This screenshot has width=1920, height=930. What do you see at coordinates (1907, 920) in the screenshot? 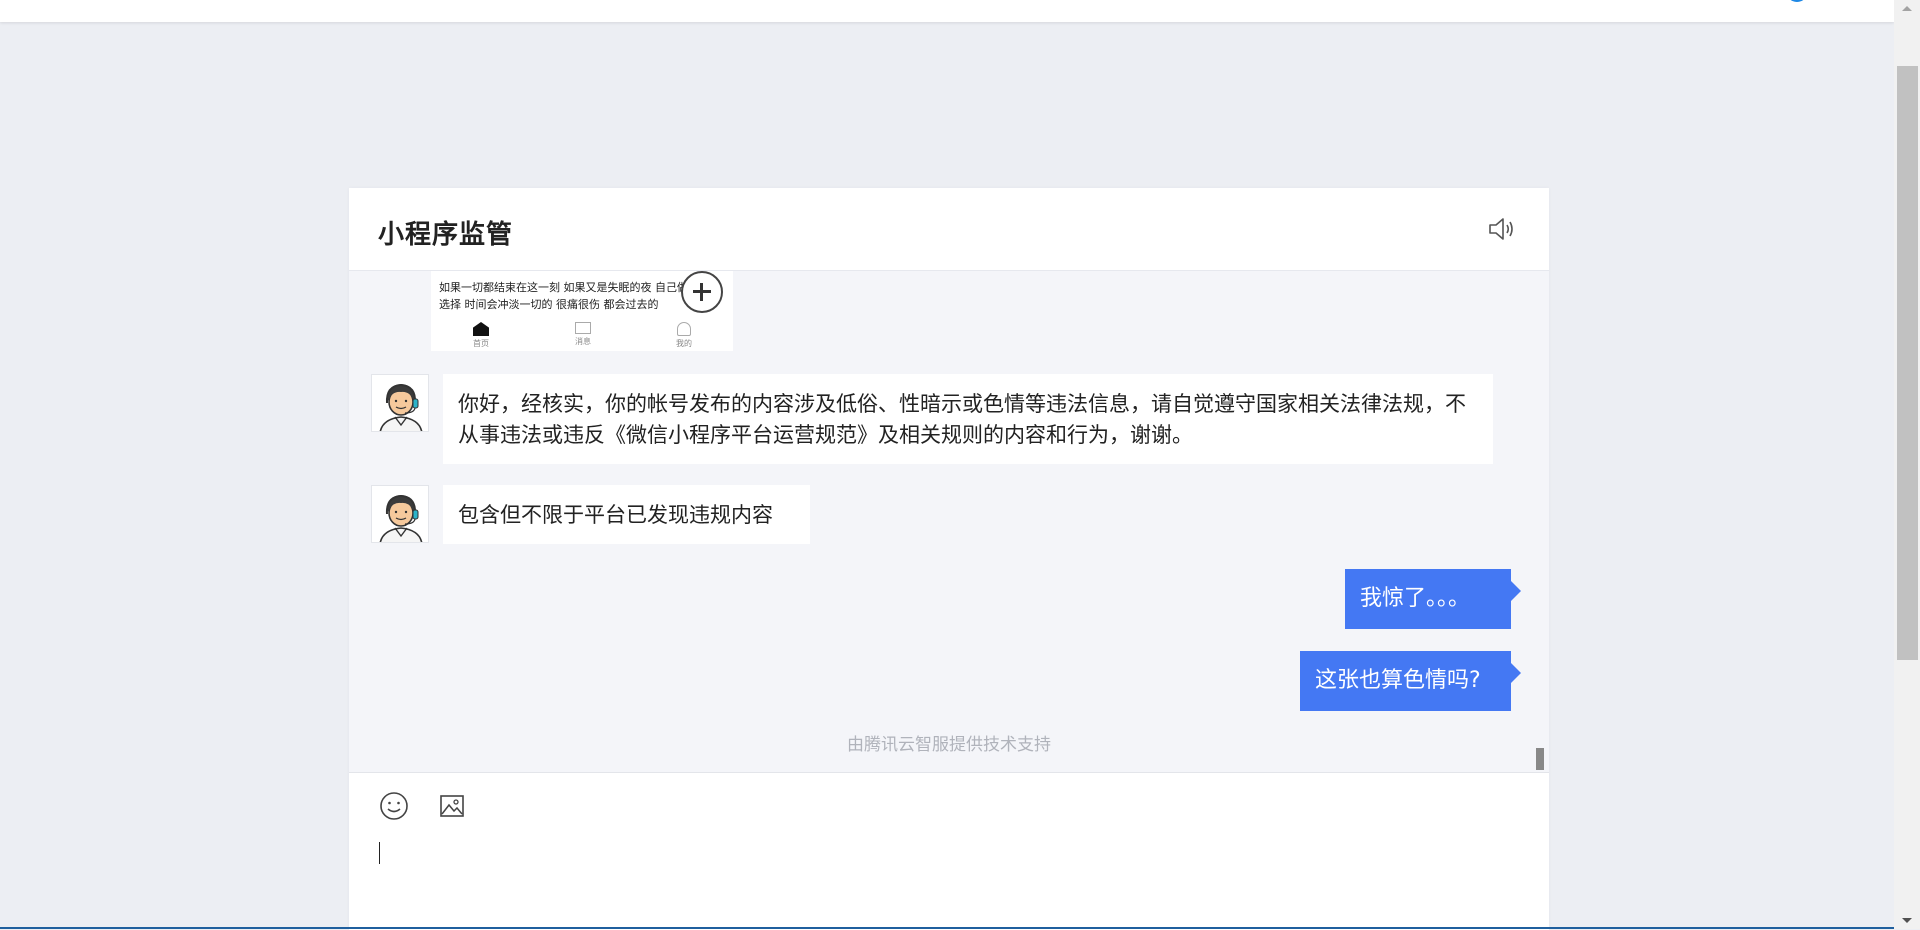
I see `scroll-down-arrow-icon` at bounding box center [1907, 920].